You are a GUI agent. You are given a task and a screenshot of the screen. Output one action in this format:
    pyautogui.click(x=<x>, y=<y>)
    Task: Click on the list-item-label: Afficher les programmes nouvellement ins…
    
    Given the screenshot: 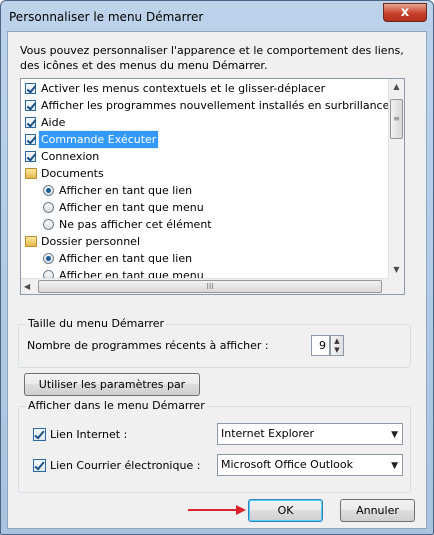 What is the action you would take?
    pyautogui.click(x=215, y=105)
    